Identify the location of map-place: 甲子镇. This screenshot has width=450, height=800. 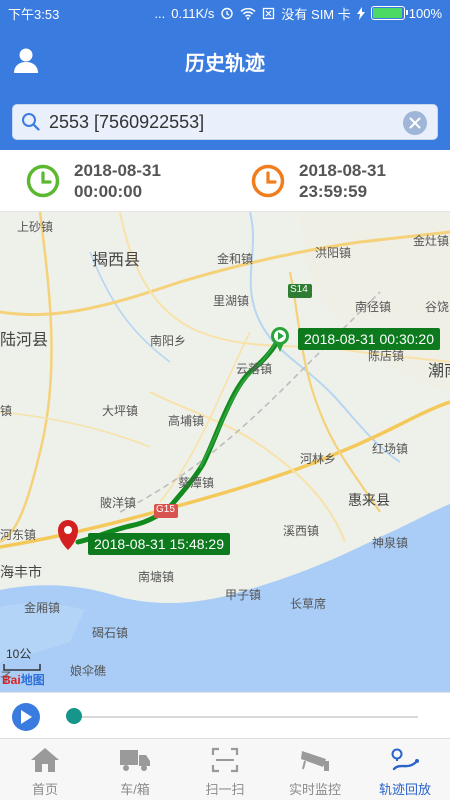
(243, 595).